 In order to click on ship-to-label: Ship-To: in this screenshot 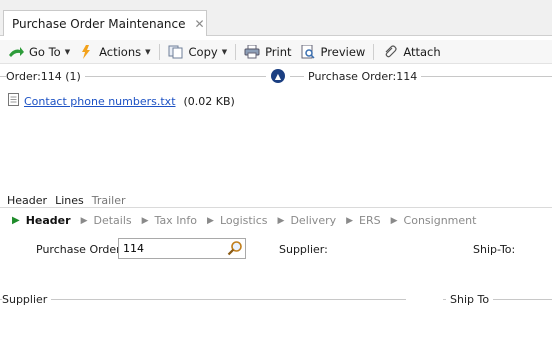, I will do `click(494, 249)`.